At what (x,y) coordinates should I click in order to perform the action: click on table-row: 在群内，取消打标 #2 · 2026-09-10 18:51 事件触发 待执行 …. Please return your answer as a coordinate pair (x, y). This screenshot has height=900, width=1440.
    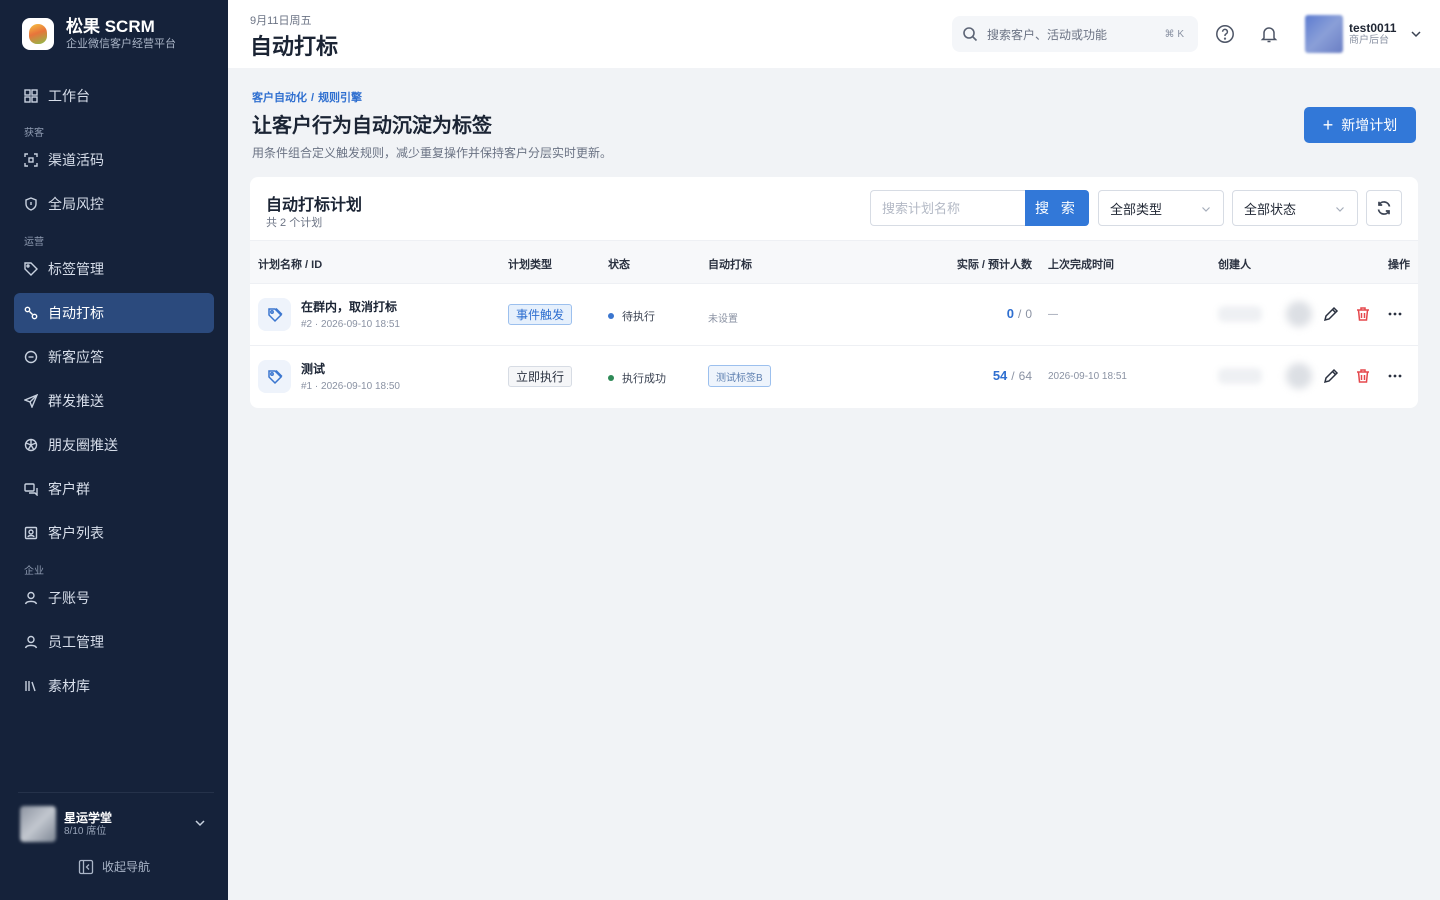
    Looking at the image, I should click on (834, 314).